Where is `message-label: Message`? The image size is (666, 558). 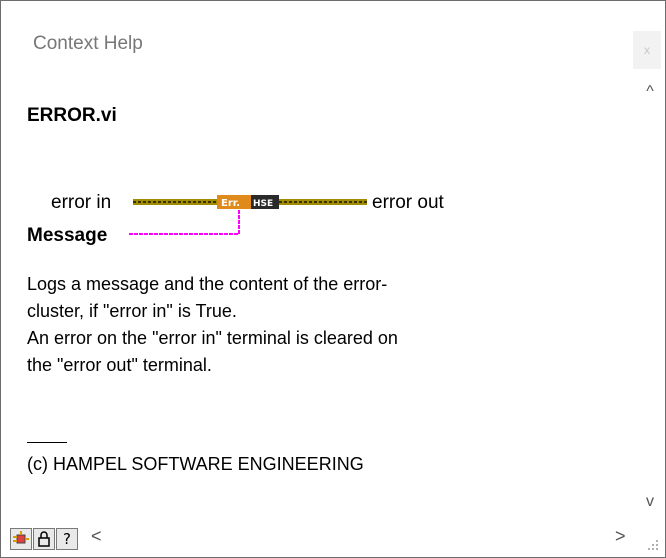
message-label: Message is located at coordinates (67, 235).